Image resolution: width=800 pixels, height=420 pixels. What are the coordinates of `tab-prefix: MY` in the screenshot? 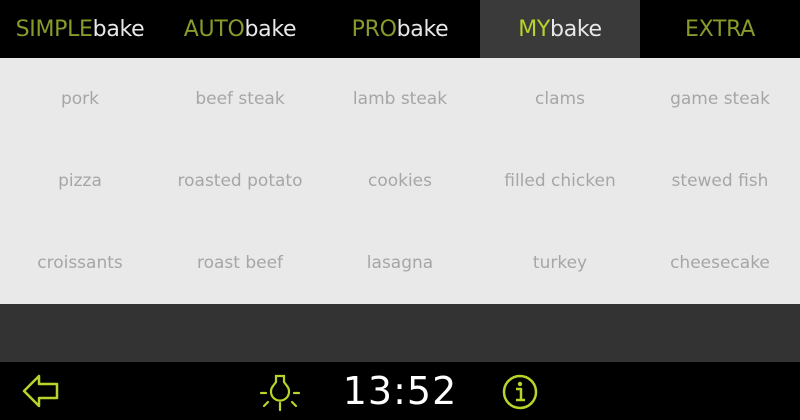 It's located at (534, 29).